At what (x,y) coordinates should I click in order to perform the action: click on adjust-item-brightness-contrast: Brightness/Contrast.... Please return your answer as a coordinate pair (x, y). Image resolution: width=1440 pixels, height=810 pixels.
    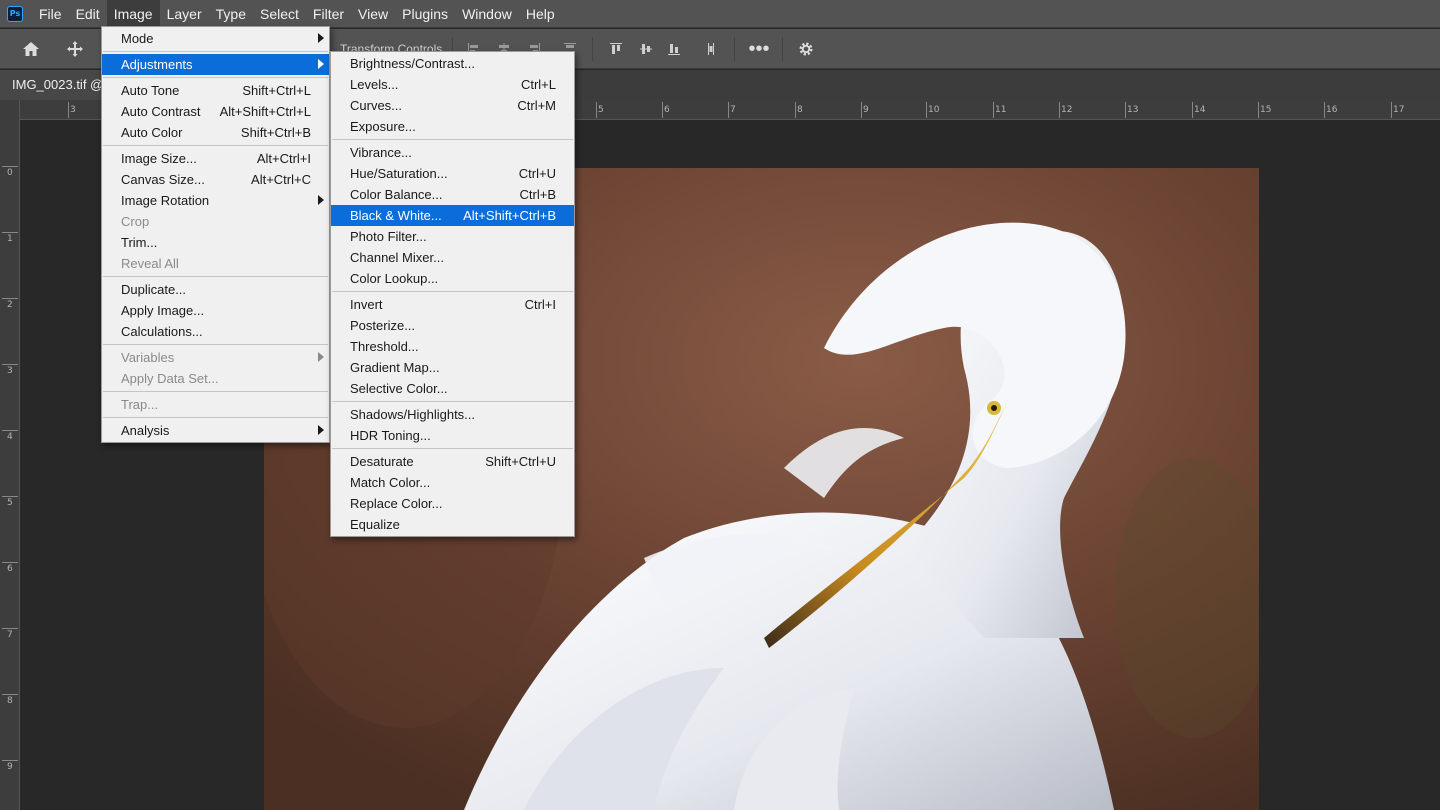
    Looking at the image, I should click on (452, 63).